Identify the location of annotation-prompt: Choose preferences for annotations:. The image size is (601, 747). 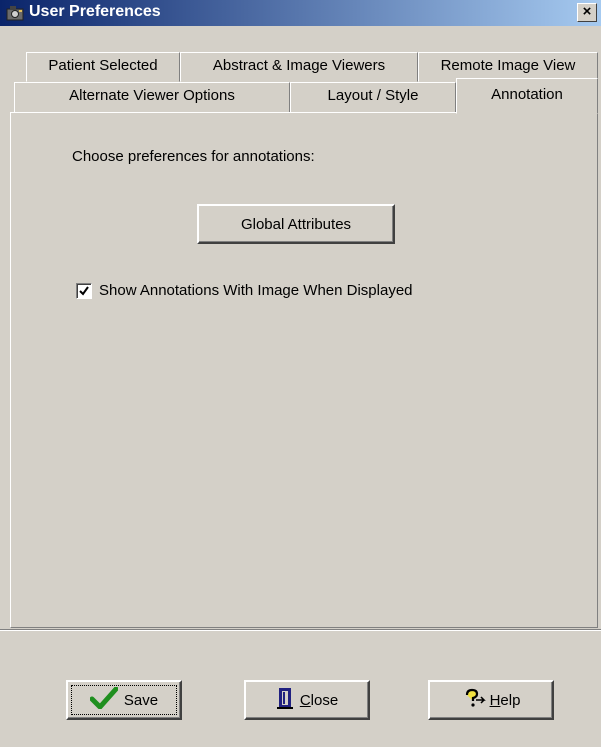
(193, 156).